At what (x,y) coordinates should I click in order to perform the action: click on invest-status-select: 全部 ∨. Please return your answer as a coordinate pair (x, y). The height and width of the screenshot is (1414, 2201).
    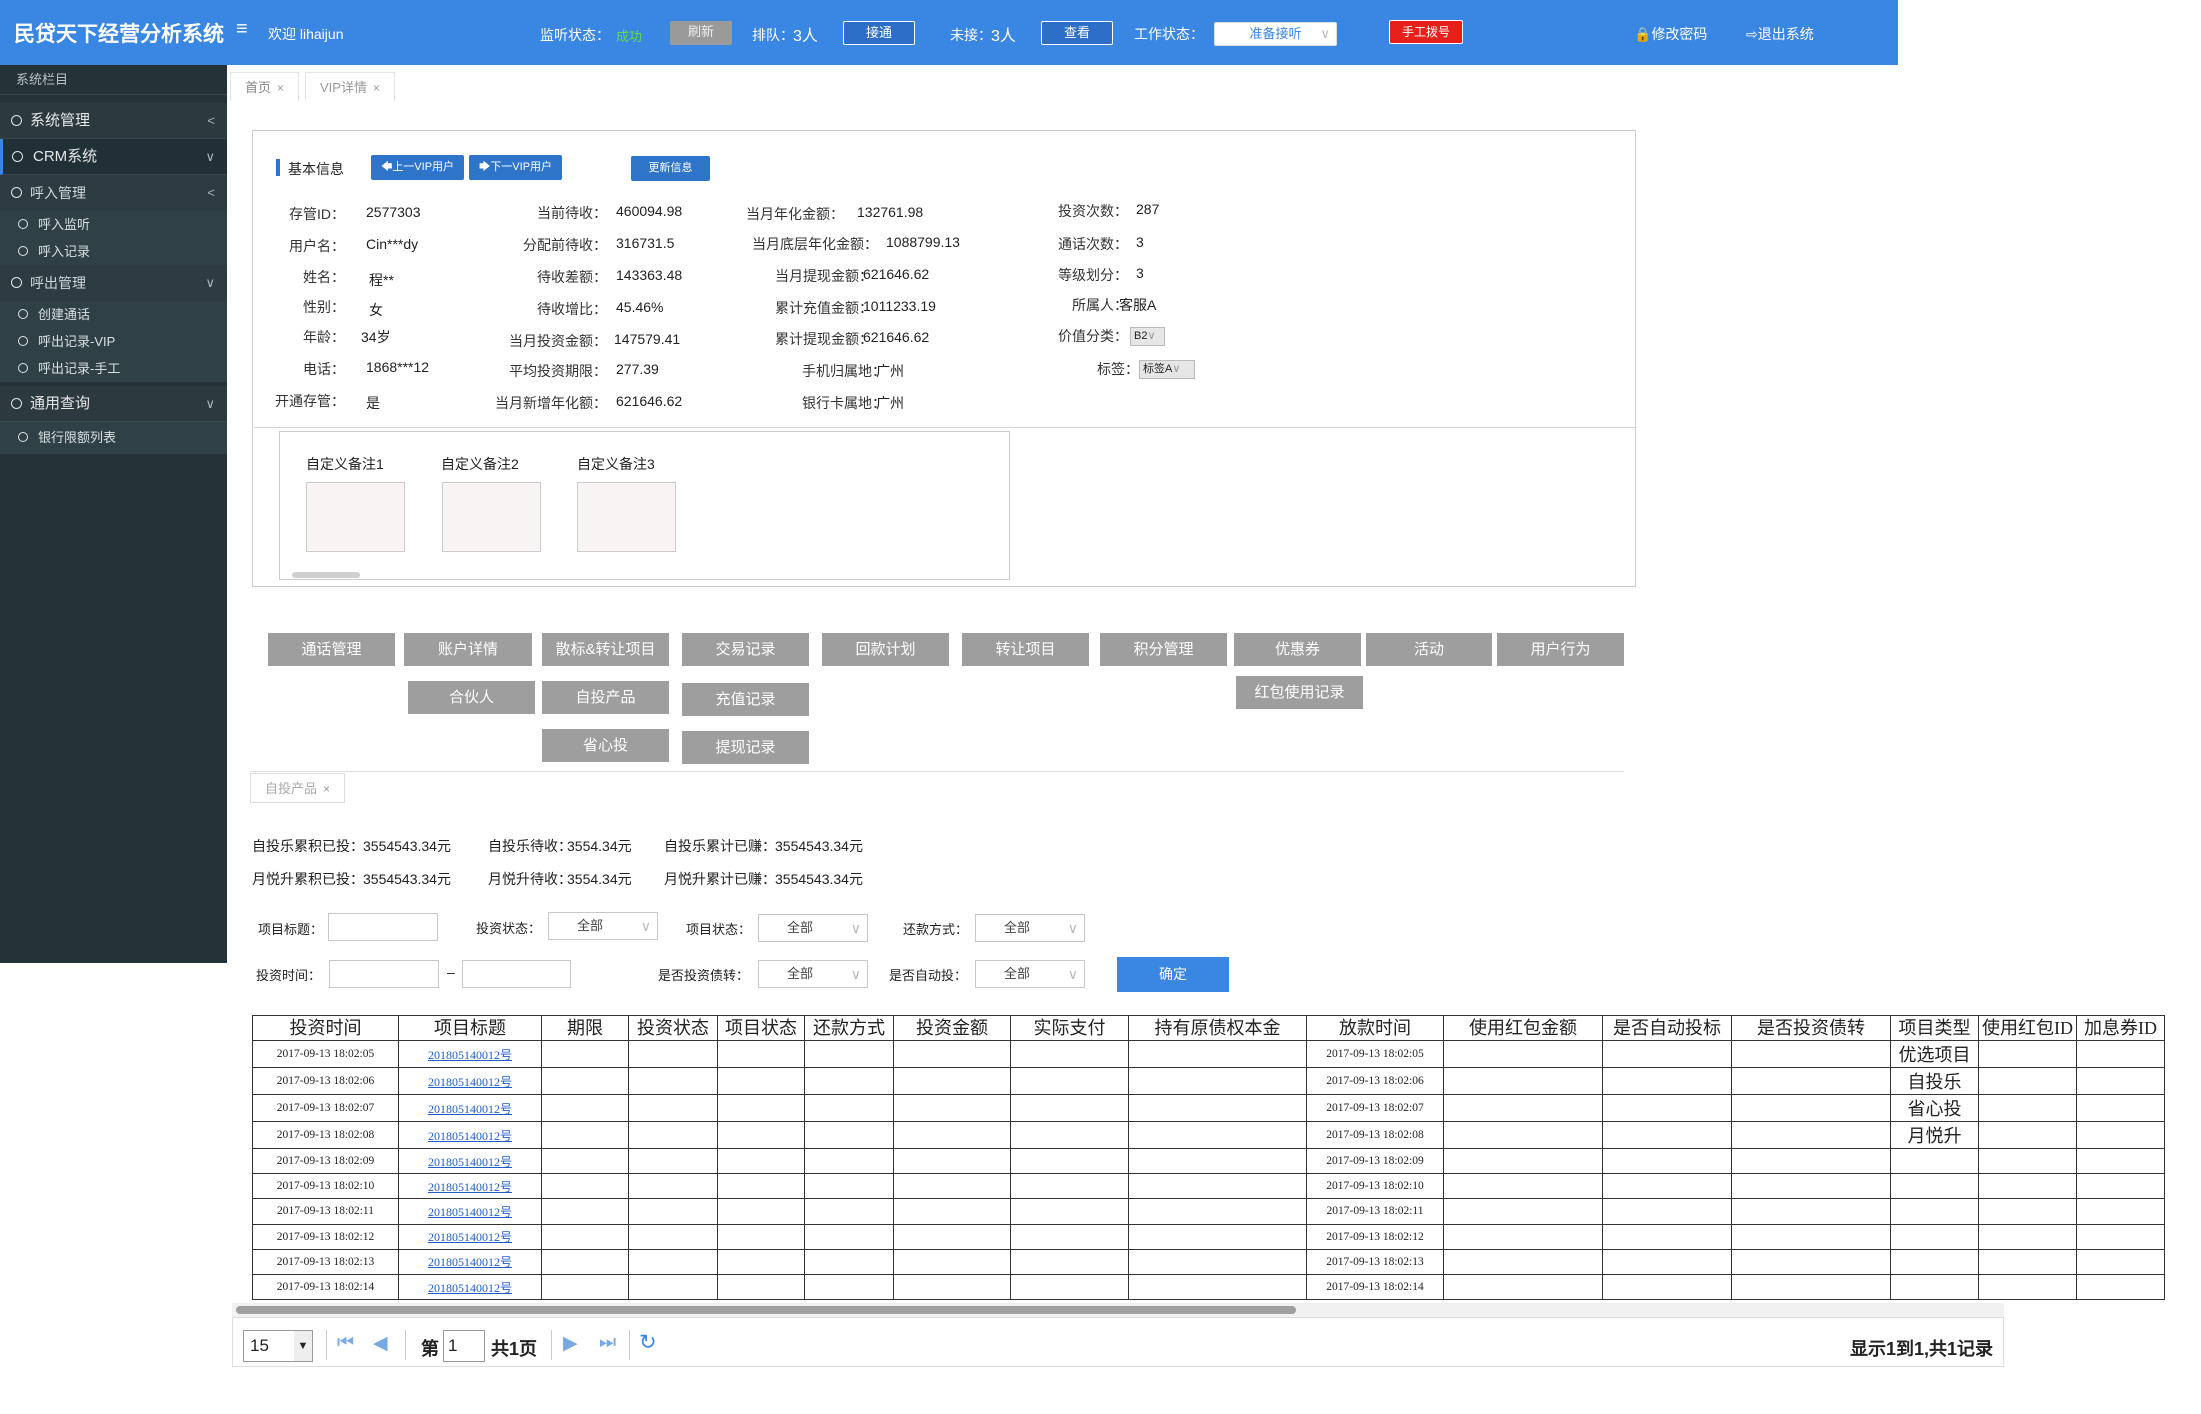
    Looking at the image, I should click on (603, 926).